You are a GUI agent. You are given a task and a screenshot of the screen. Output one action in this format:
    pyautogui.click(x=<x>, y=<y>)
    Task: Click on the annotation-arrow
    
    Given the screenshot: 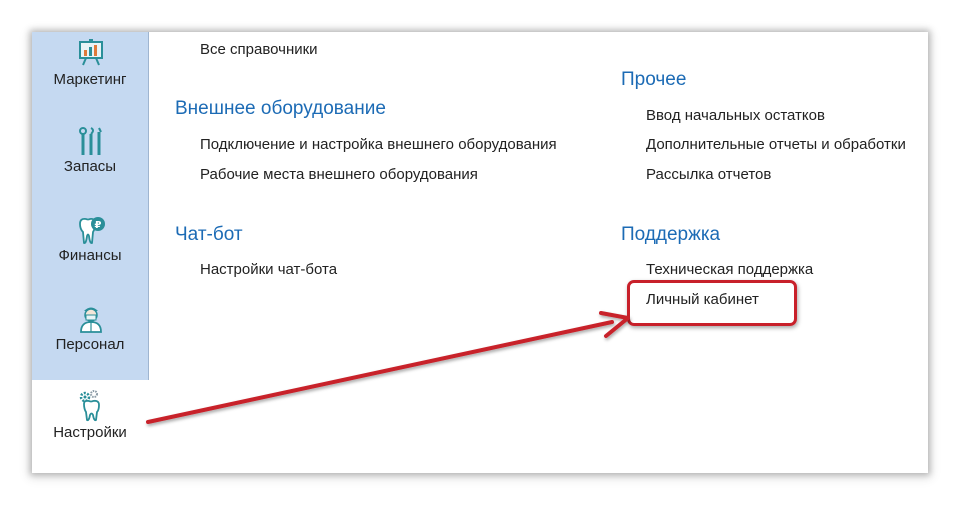 What is the action you would take?
    pyautogui.click(x=388, y=367)
    